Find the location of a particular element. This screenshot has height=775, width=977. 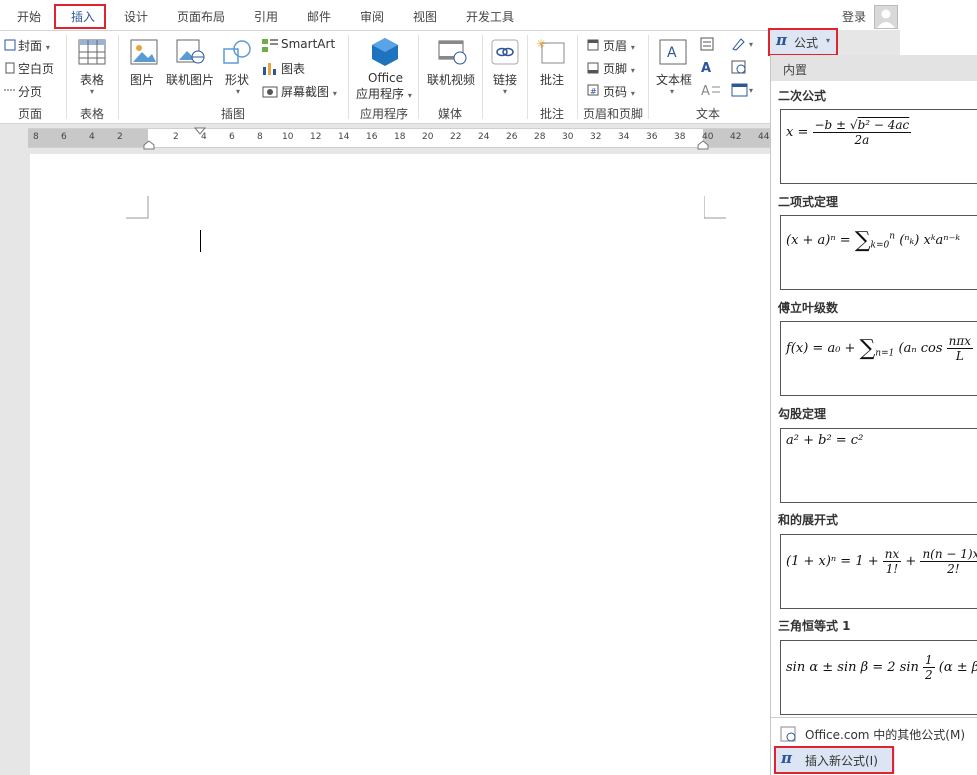

screenshot-button: 屏幕截图 ▾ is located at coordinates (309, 91).